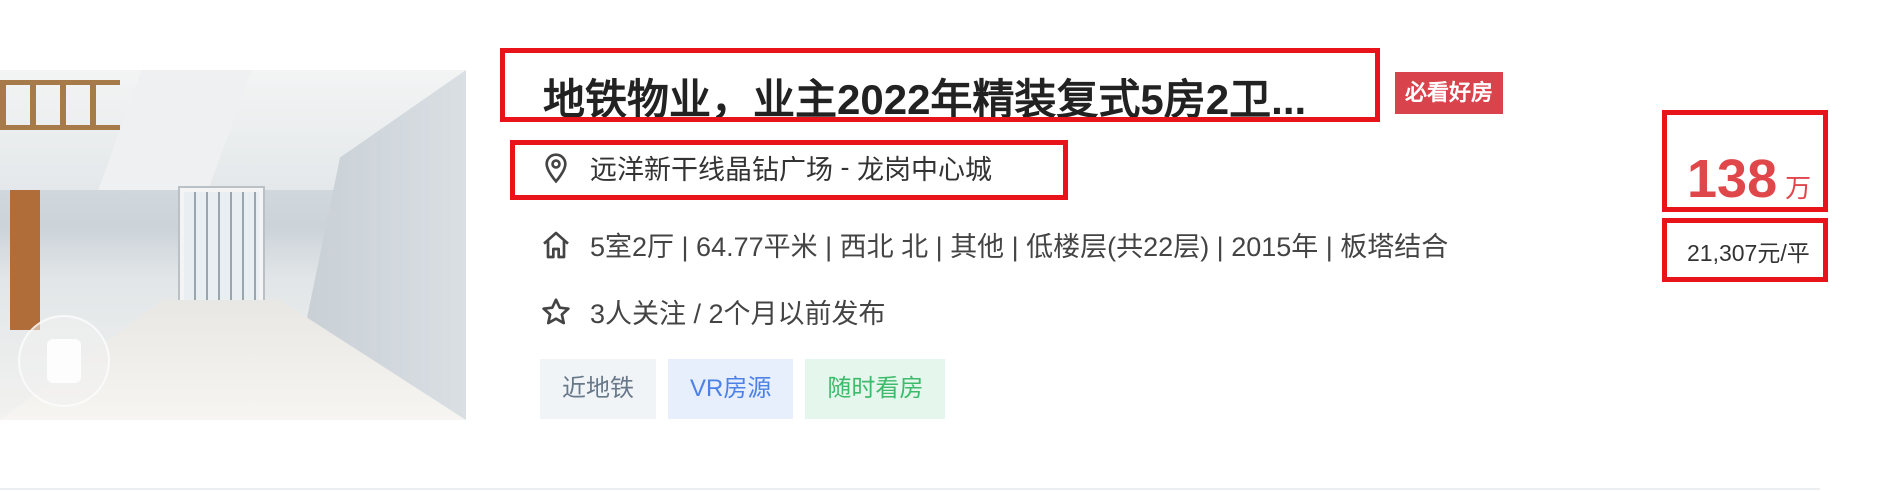 The width and height of the screenshot is (1889, 491). I want to click on house-icon, so click(556, 245).